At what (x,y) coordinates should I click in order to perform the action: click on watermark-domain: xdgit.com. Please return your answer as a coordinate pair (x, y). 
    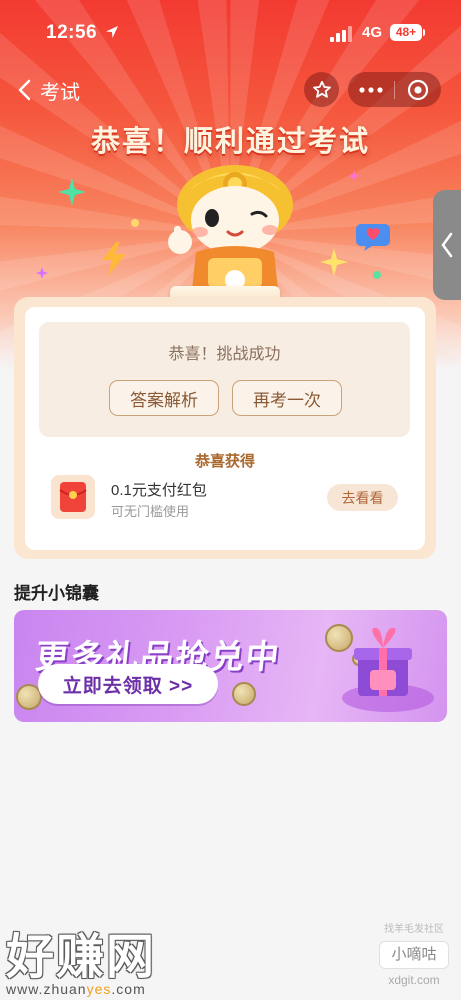
    Looking at the image, I should click on (414, 980).